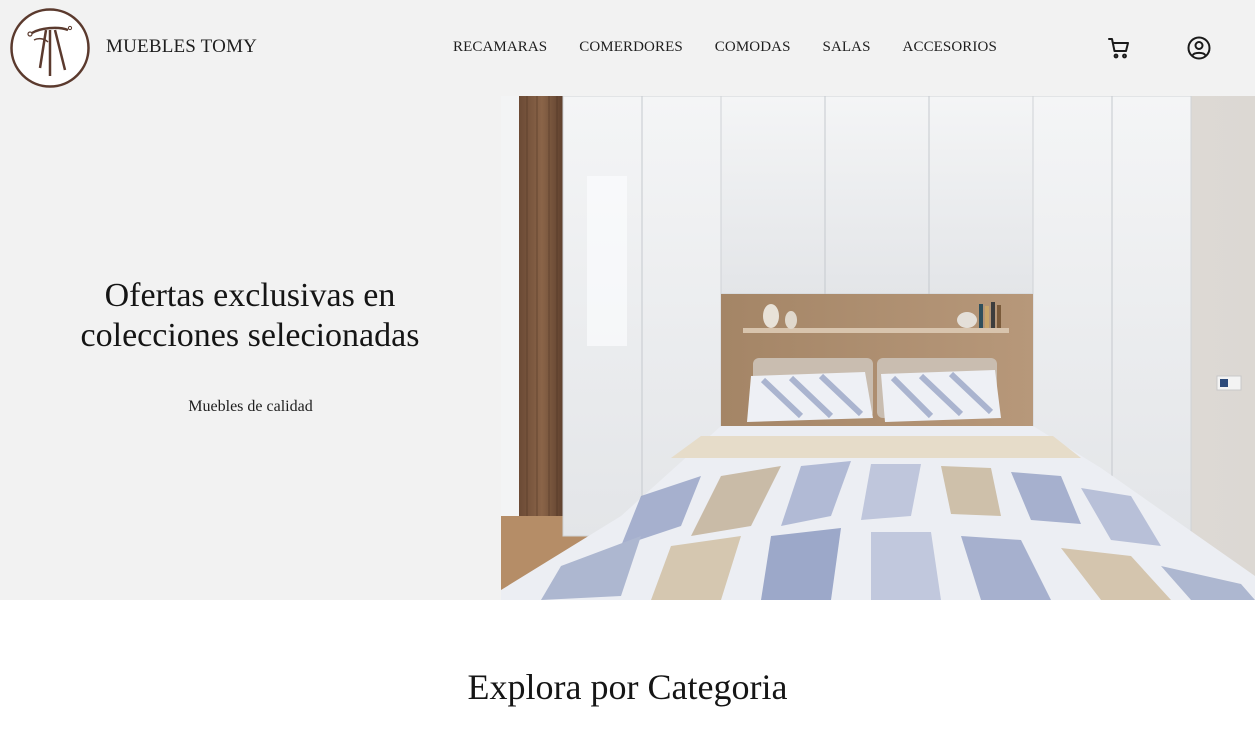  Describe the element at coordinates (753, 48) in the screenshot. I see `nav-item-comodas: COMODAS` at that location.